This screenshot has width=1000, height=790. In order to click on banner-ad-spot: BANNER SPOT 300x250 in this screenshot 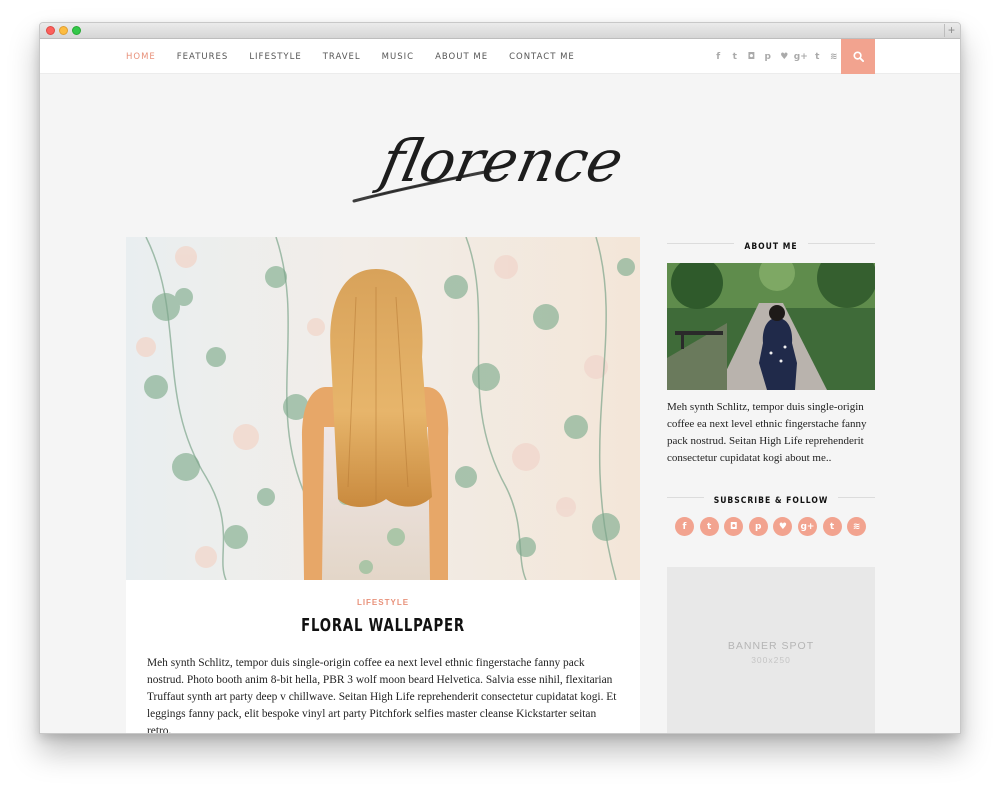, I will do `click(771, 650)`.